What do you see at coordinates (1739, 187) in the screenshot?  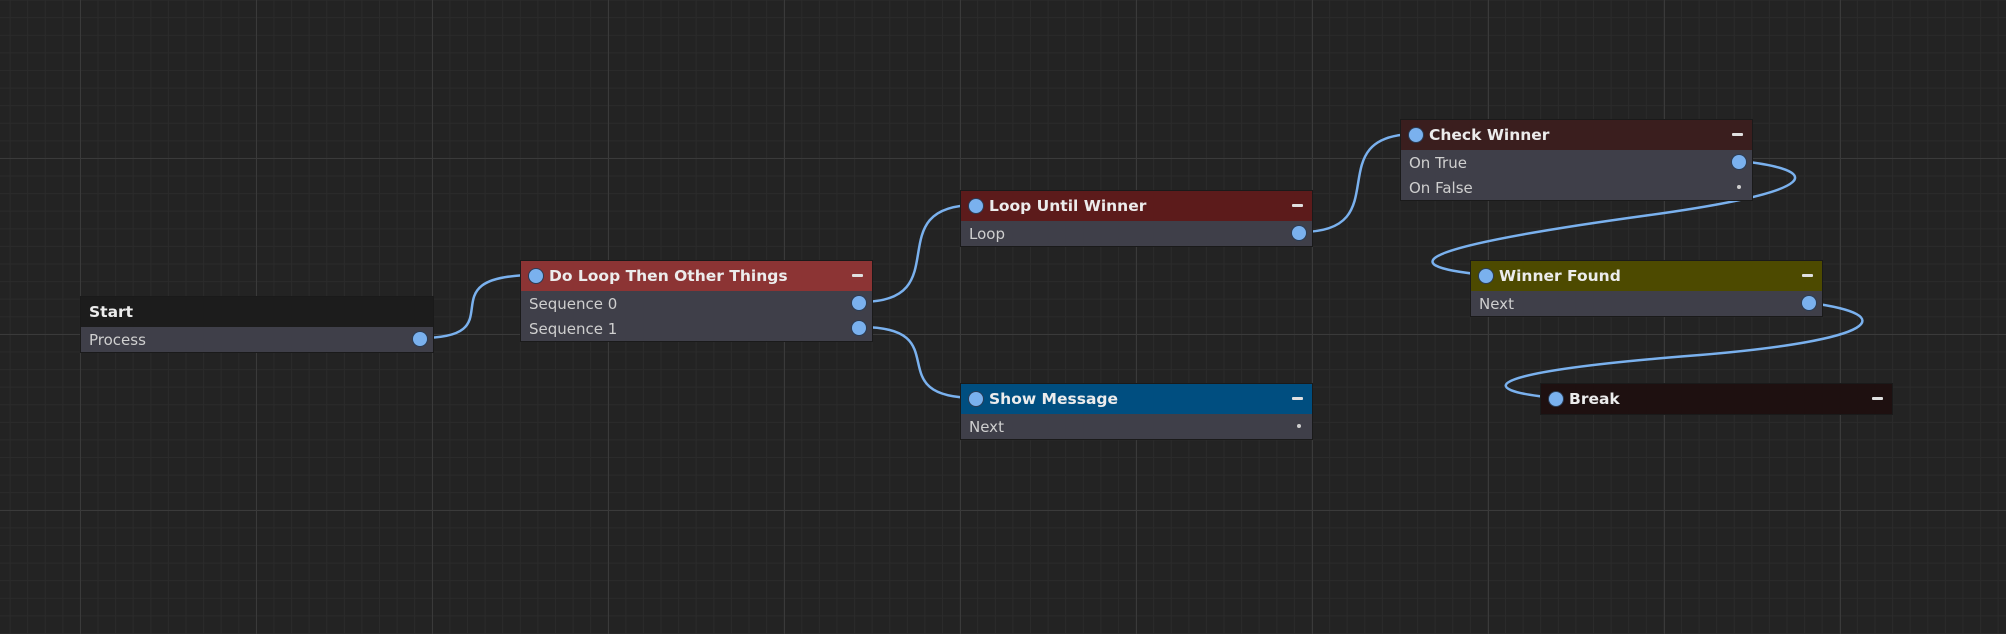 I see `output-port-on-false-unconnected` at bounding box center [1739, 187].